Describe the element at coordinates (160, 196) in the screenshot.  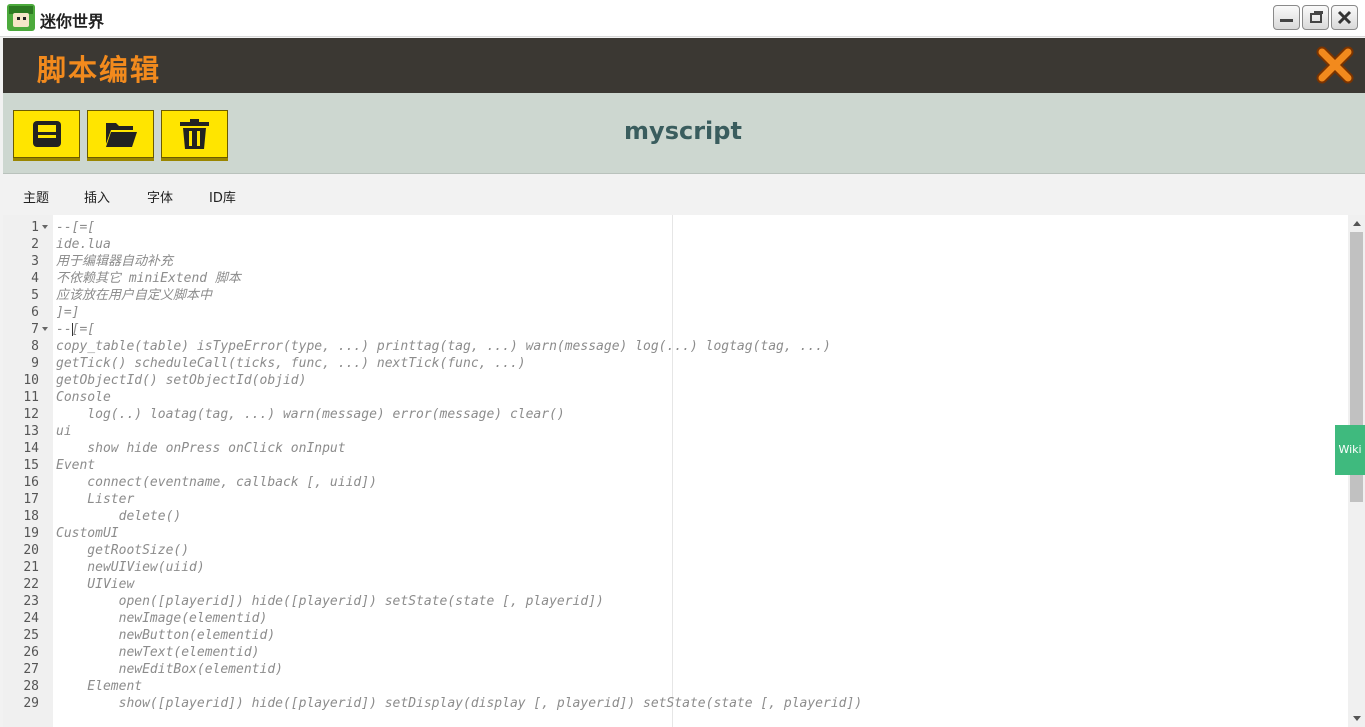
I see `menu-font: 字体` at that location.